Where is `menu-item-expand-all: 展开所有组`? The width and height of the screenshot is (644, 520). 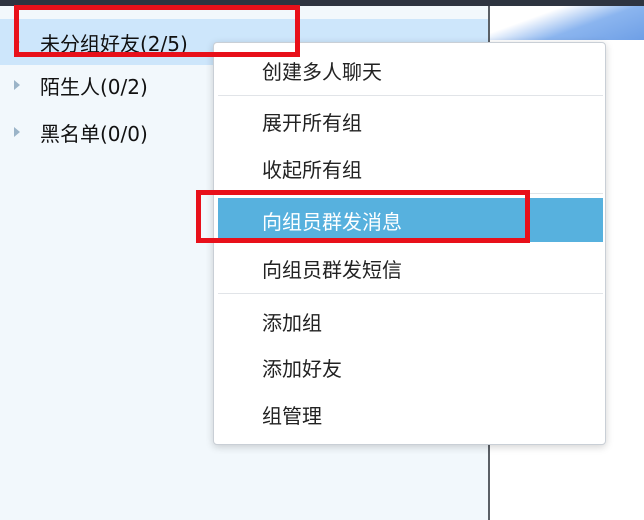
menu-item-expand-all: 展开所有组 is located at coordinates (410, 121).